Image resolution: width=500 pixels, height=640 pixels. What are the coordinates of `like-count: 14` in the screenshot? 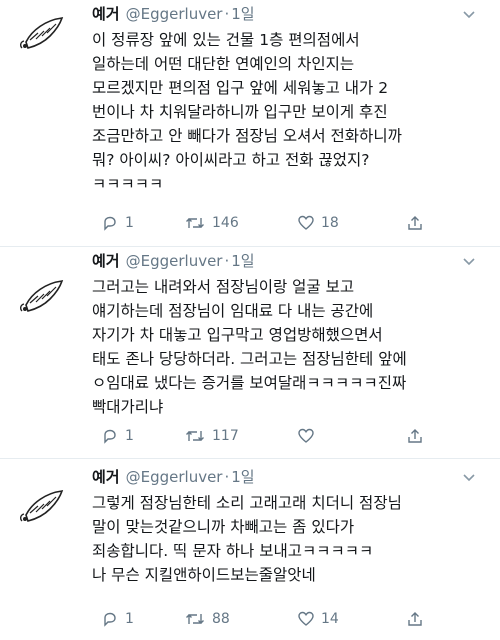 It's located at (330, 619).